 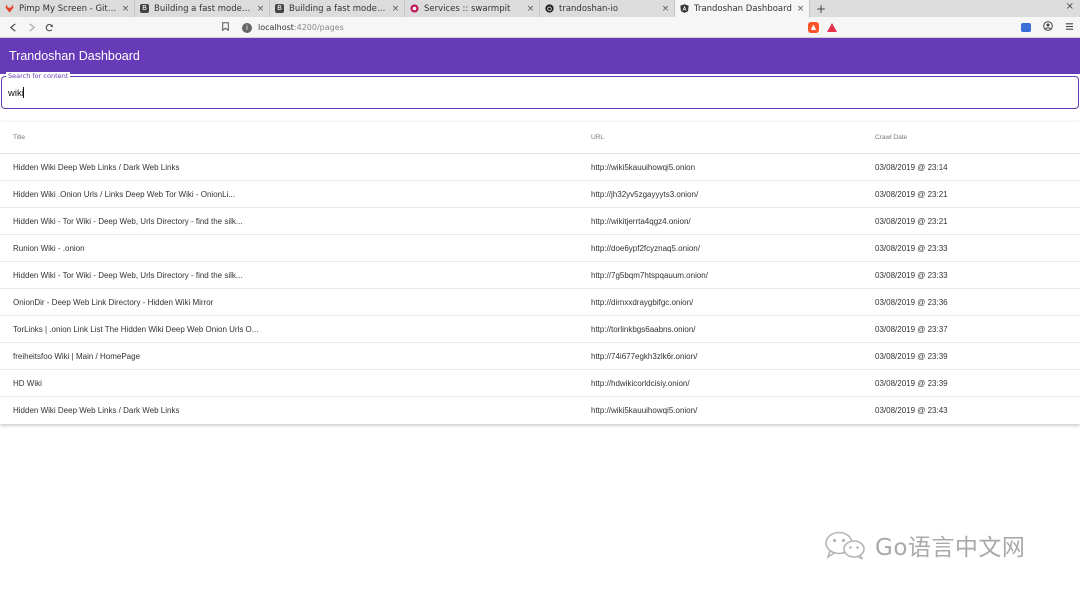 What do you see at coordinates (38, 76) in the screenshot?
I see `search-label: Search for content` at bounding box center [38, 76].